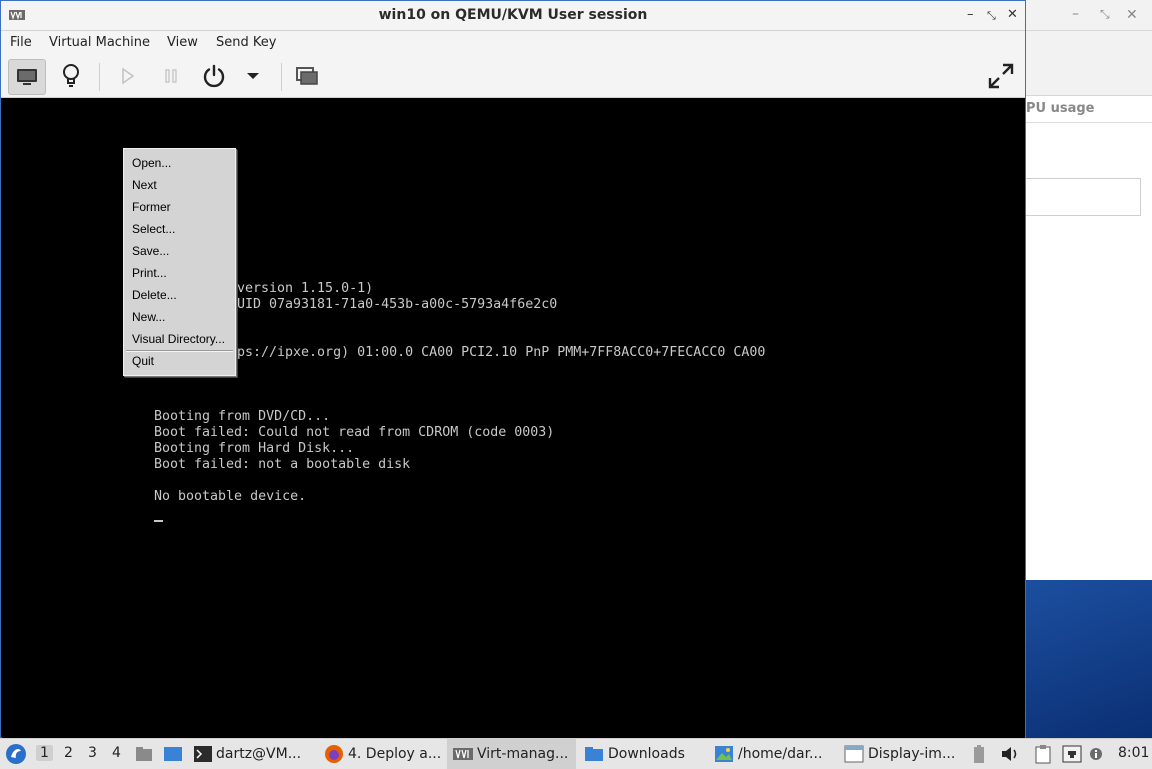  I want to click on snapshots-icon, so click(307, 76).